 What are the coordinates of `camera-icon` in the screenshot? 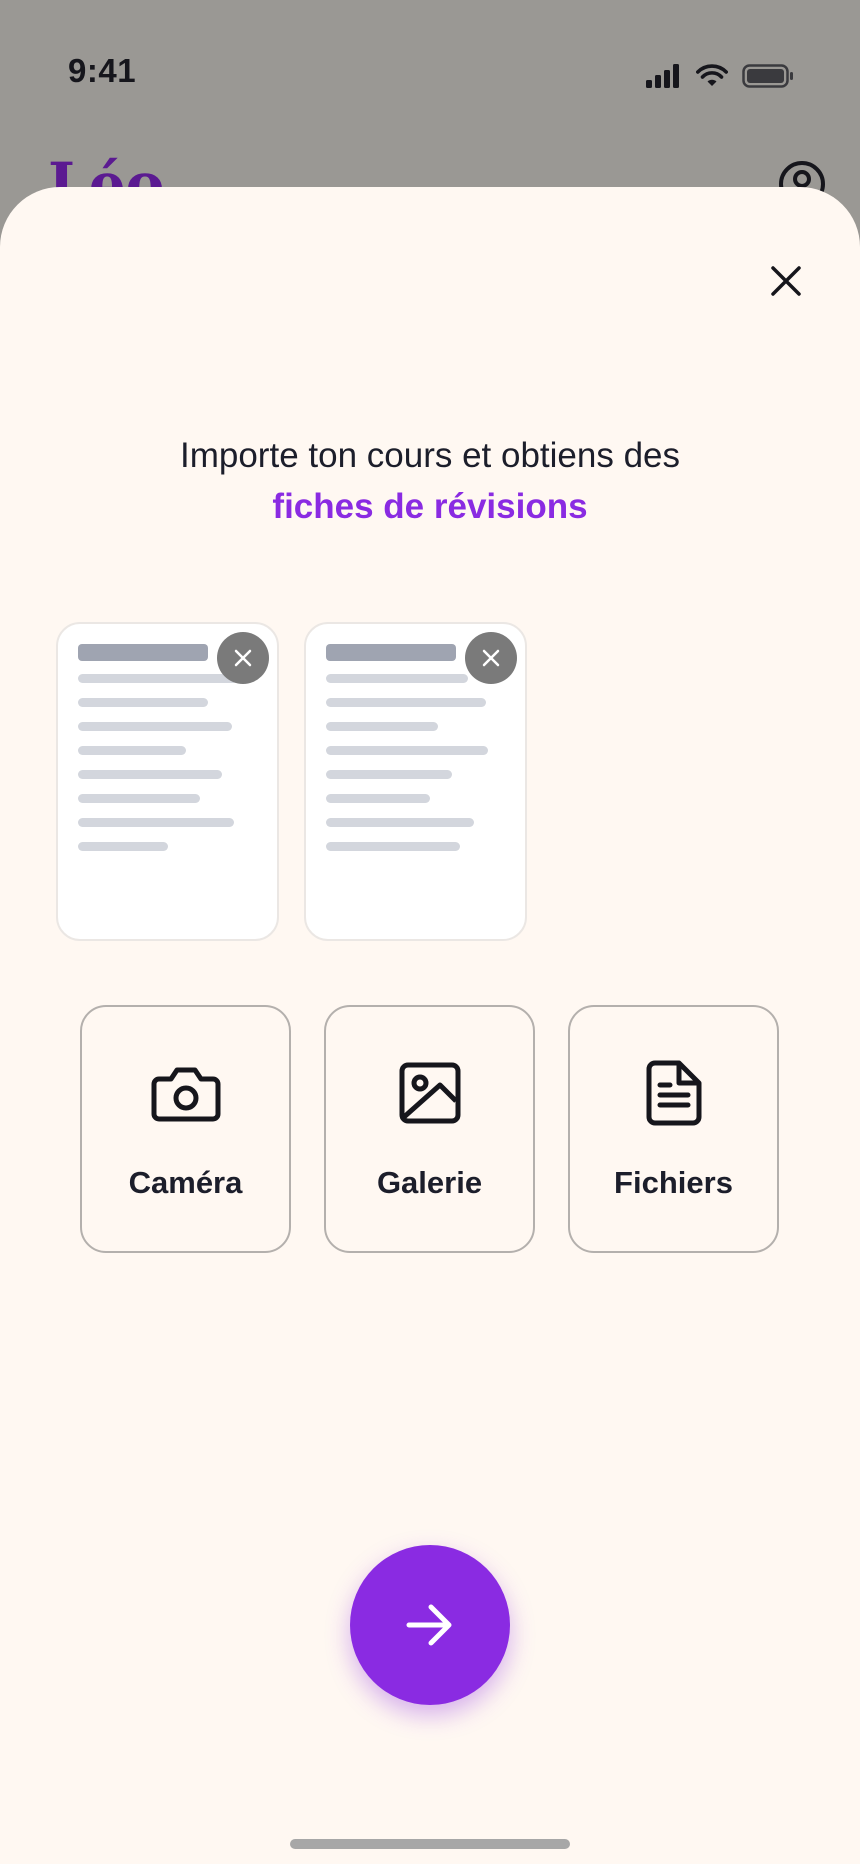 It's located at (186, 1093).